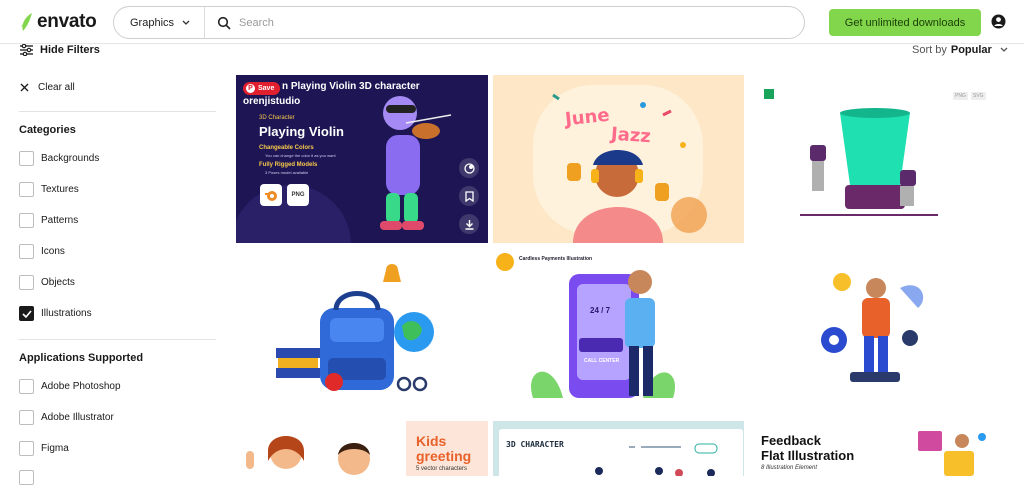 The width and height of the screenshot is (1024, 485). I want to click on app-figma: Figma, so click(44, 448).